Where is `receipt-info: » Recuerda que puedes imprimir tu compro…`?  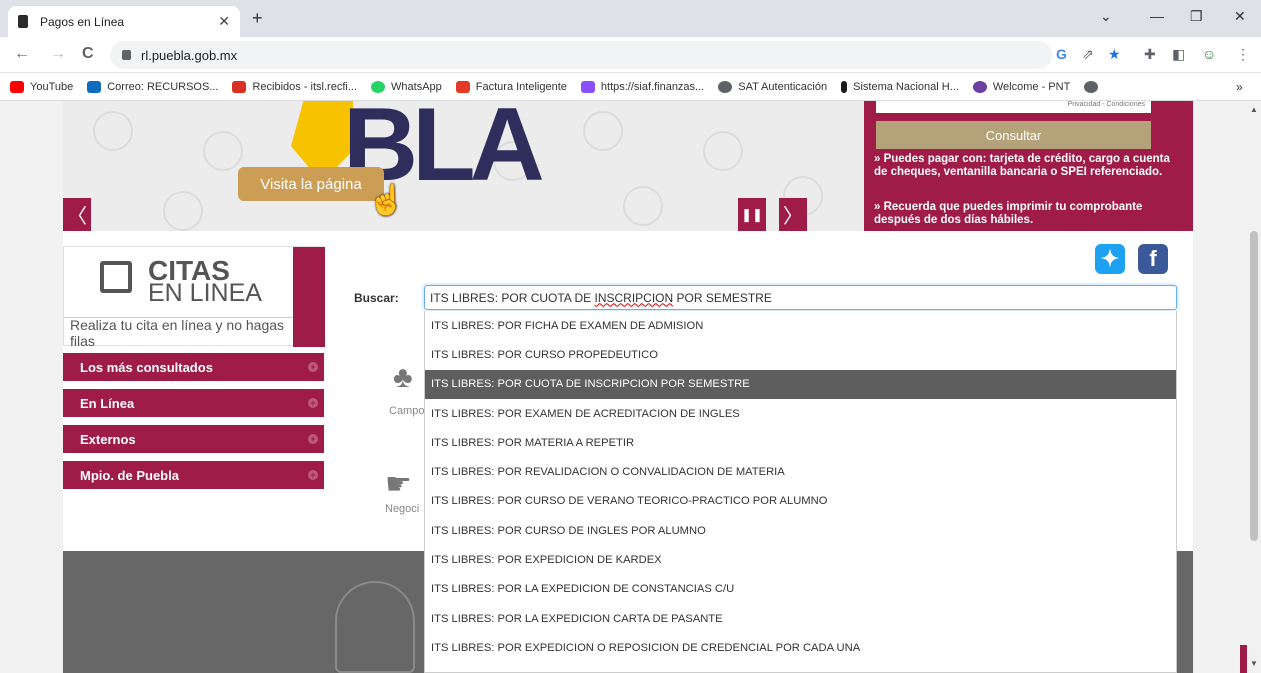 receipt-info: » Recuerda que puedes imprimir tu compro… is located at coordinates (1008, 213).